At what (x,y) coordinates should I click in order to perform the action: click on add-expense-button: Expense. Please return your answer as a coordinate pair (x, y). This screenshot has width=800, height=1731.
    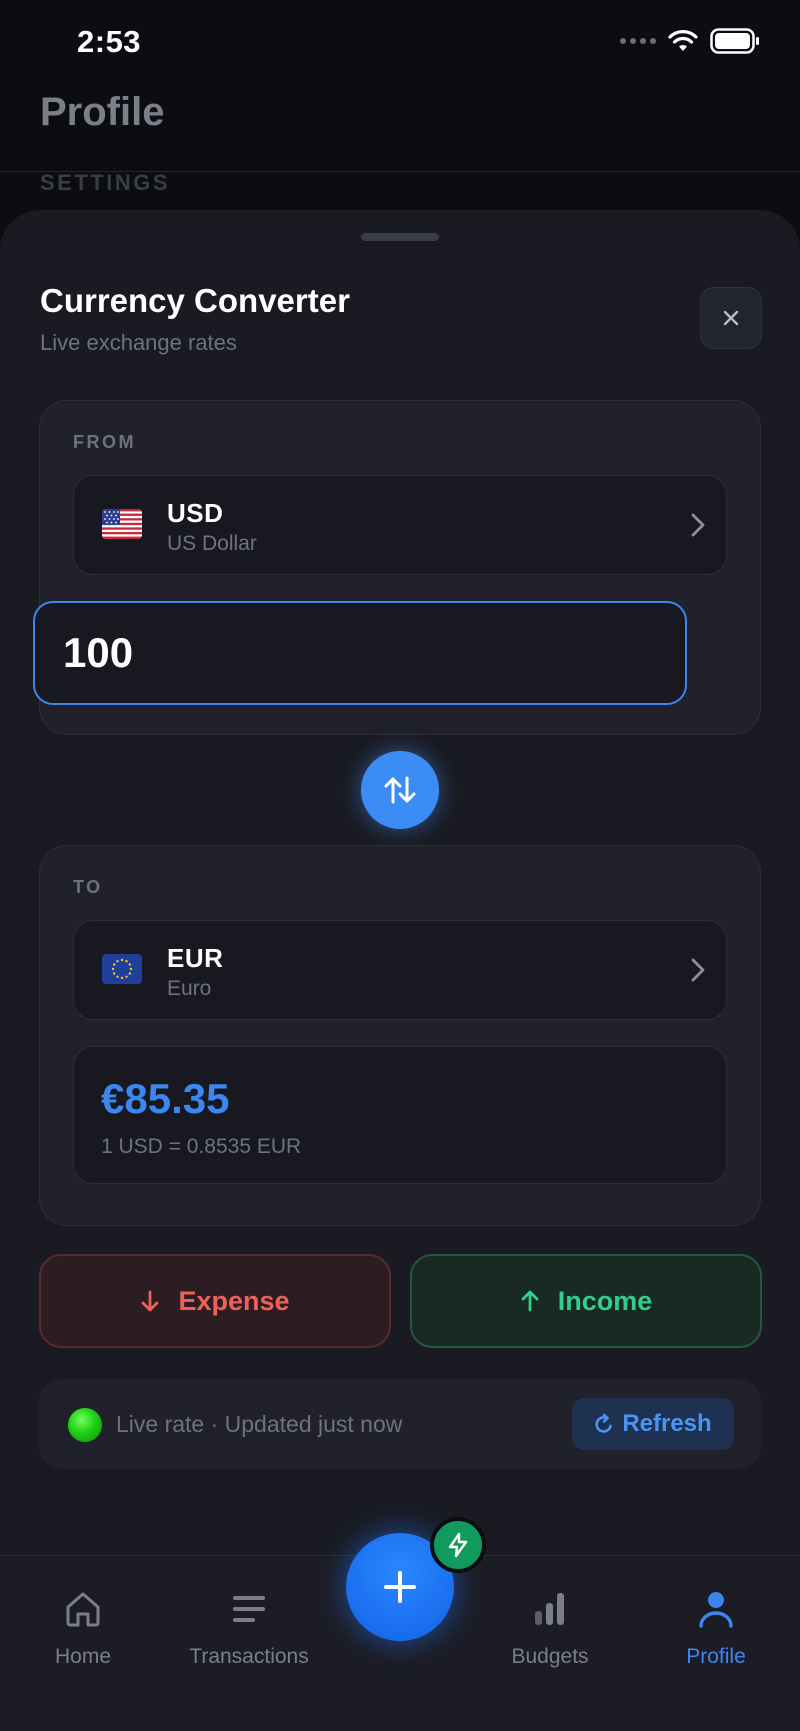
    Looking at the image, I should click on (215, 1301).